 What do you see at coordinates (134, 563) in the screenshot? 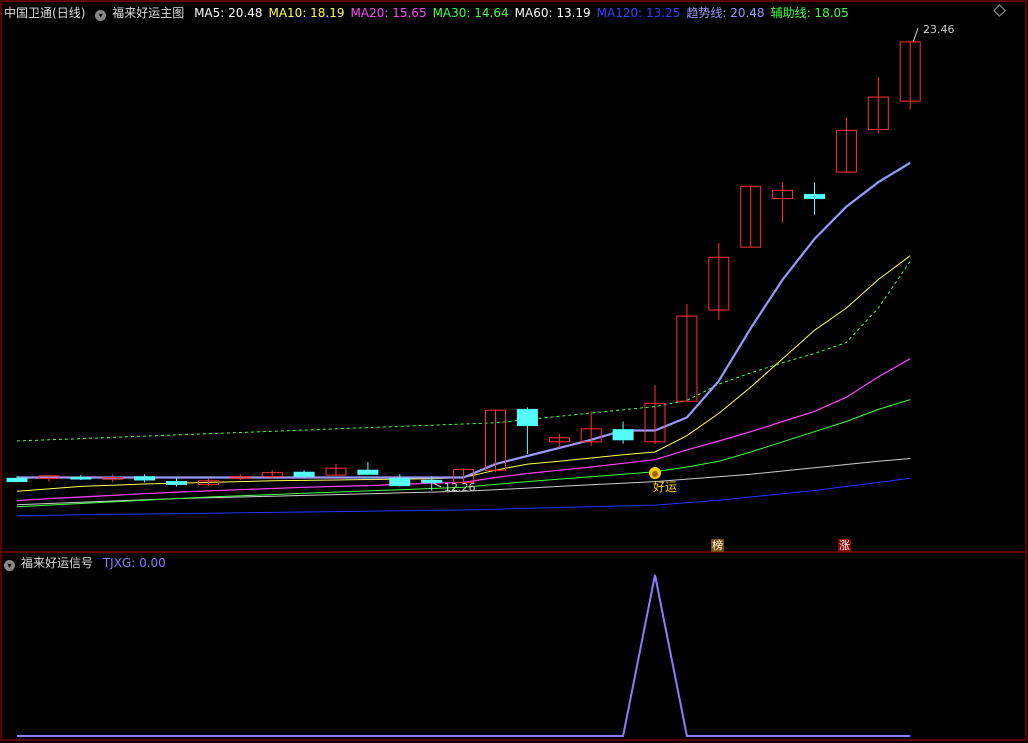
I see `signal-readout: TJXG: 0.00` at bounding box center [134, 563].